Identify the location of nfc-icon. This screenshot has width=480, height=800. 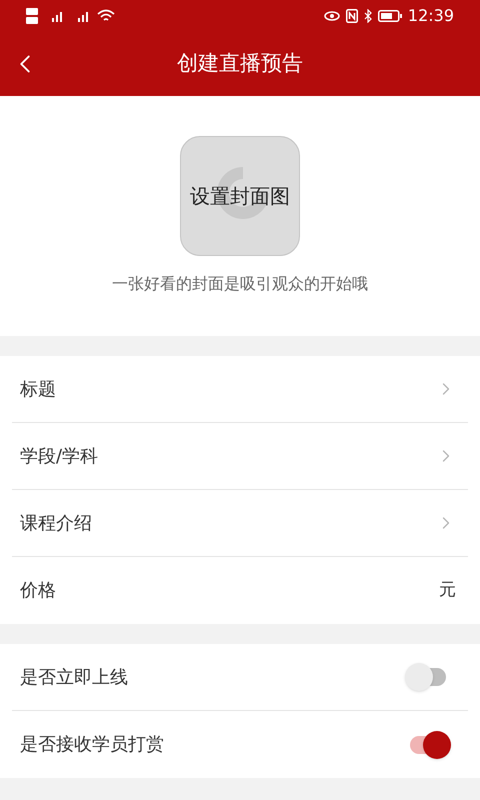
(352, 16).